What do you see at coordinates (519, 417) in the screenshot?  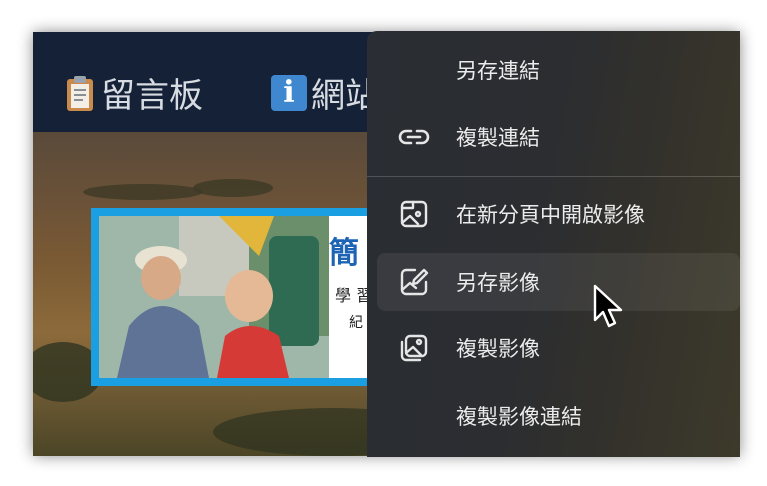 I see `menu-item-label: 複製影像連結` at bounding box center [519, 417].